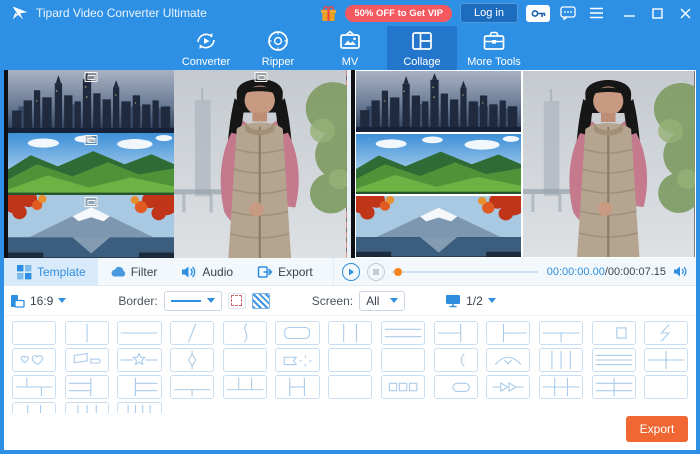 The image size is (700, 454). What do you see at coordinates (278, 48) in the screenshot?
I see `nav-tab-ripper: Ripper` at bounding box center [278, 48].